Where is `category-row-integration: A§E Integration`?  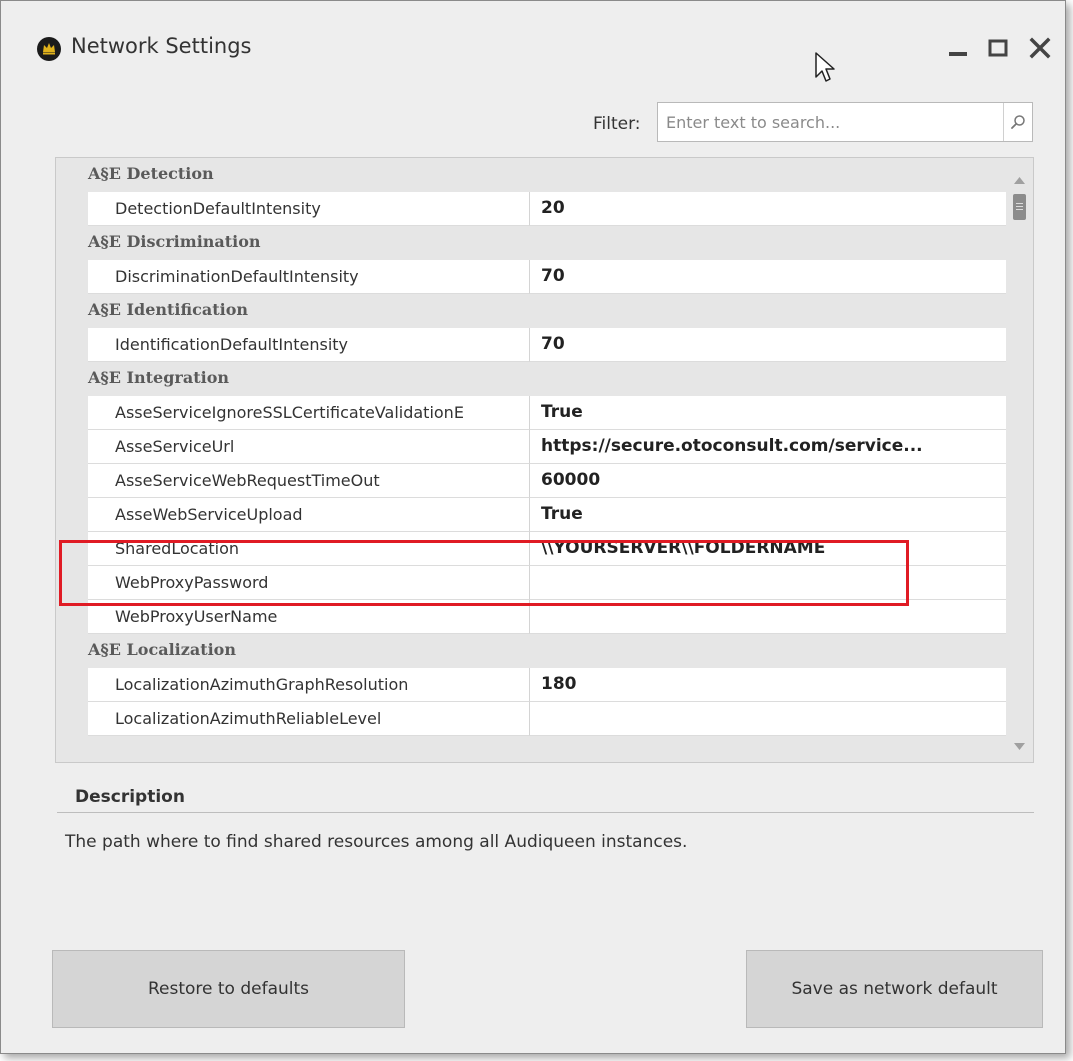
category-row-integration: A§E Integration is located at coordinates (532, 379).